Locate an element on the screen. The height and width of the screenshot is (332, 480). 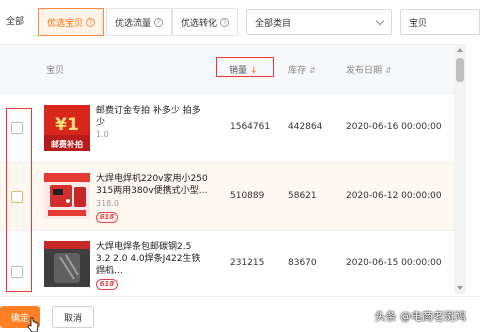
stock-value: 58621 is located at coordinates (302, 196).